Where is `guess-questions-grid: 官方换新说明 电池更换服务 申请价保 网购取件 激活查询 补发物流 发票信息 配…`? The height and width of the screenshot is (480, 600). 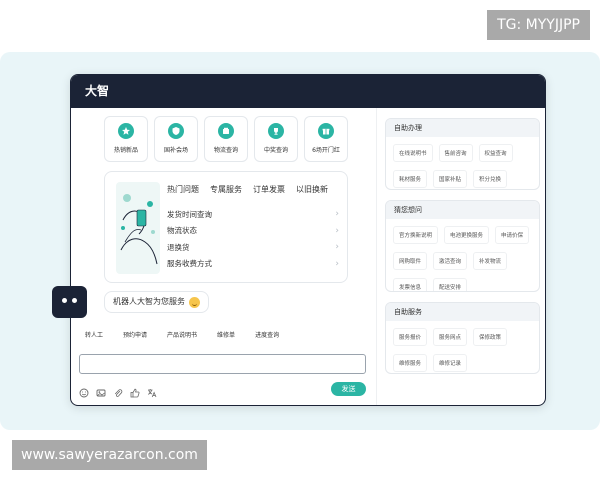 guess-questions-grid: 官方换新说明 电池更换服务 申请价保 网购取件 激活查询 补发物流 发票信息 配… is located at coordinates (462, 255).